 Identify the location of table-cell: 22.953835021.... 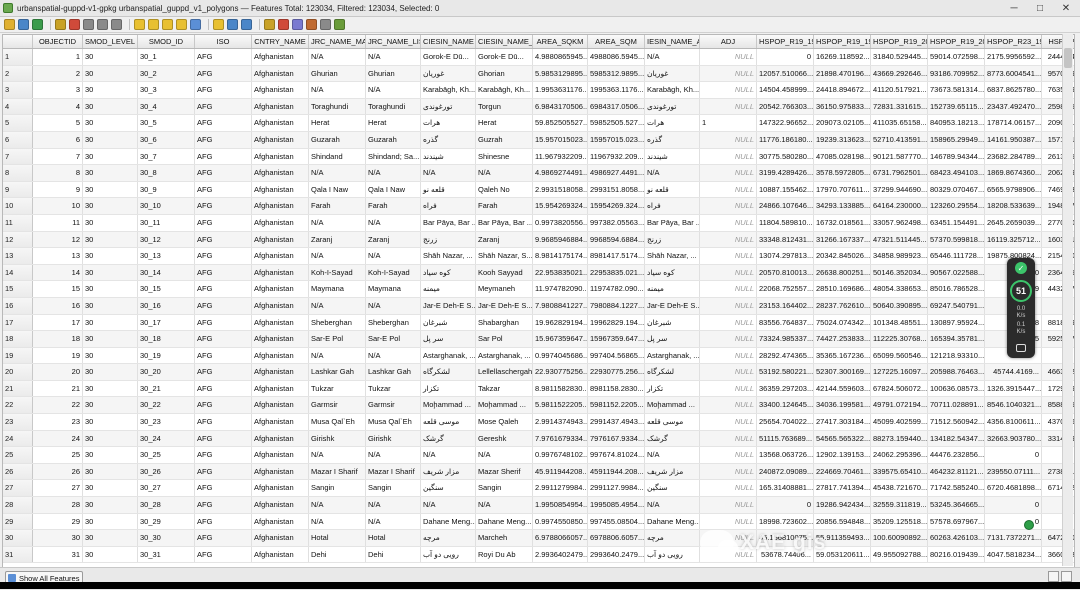
(560, 272).